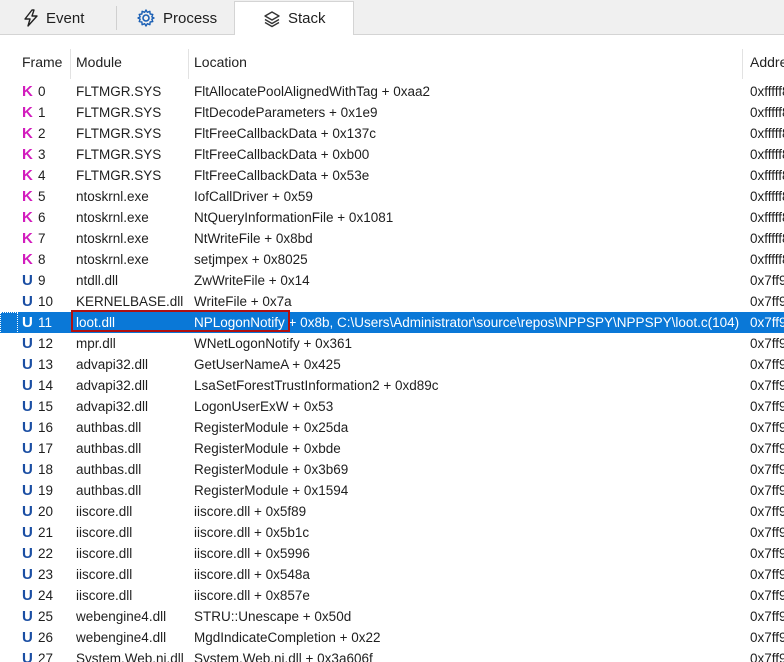 This screenshot has width=784, height=662. What do you see at coordinates (271, 427) in the screenshot?
I see `location-cell: RegisterModule + 0x25da` at bounding box center [271, 427].